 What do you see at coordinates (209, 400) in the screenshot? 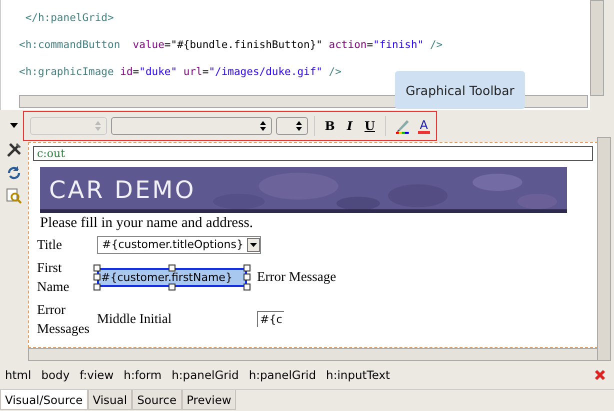
I see `tab: Preview` at bounding box center [209, 400].